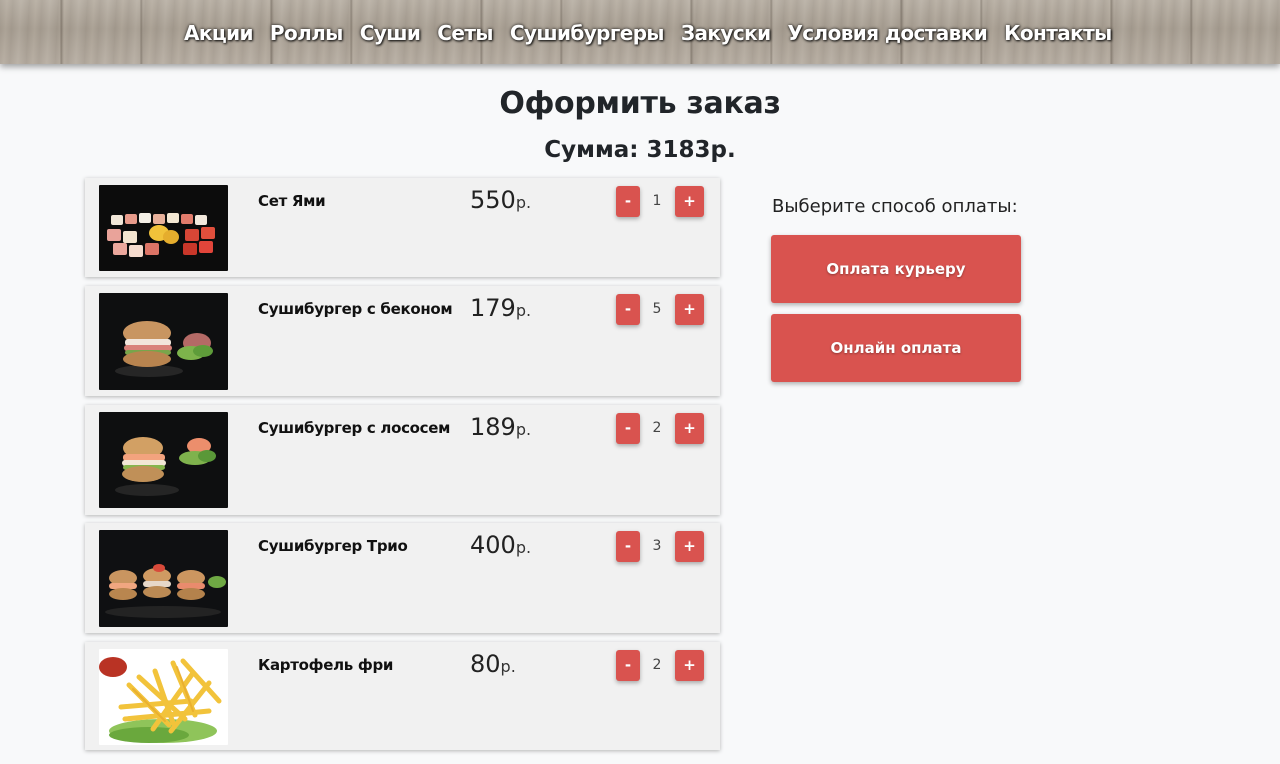 The image size is (1280, 764). I want to click on product-image-fries, so click(163, 697).